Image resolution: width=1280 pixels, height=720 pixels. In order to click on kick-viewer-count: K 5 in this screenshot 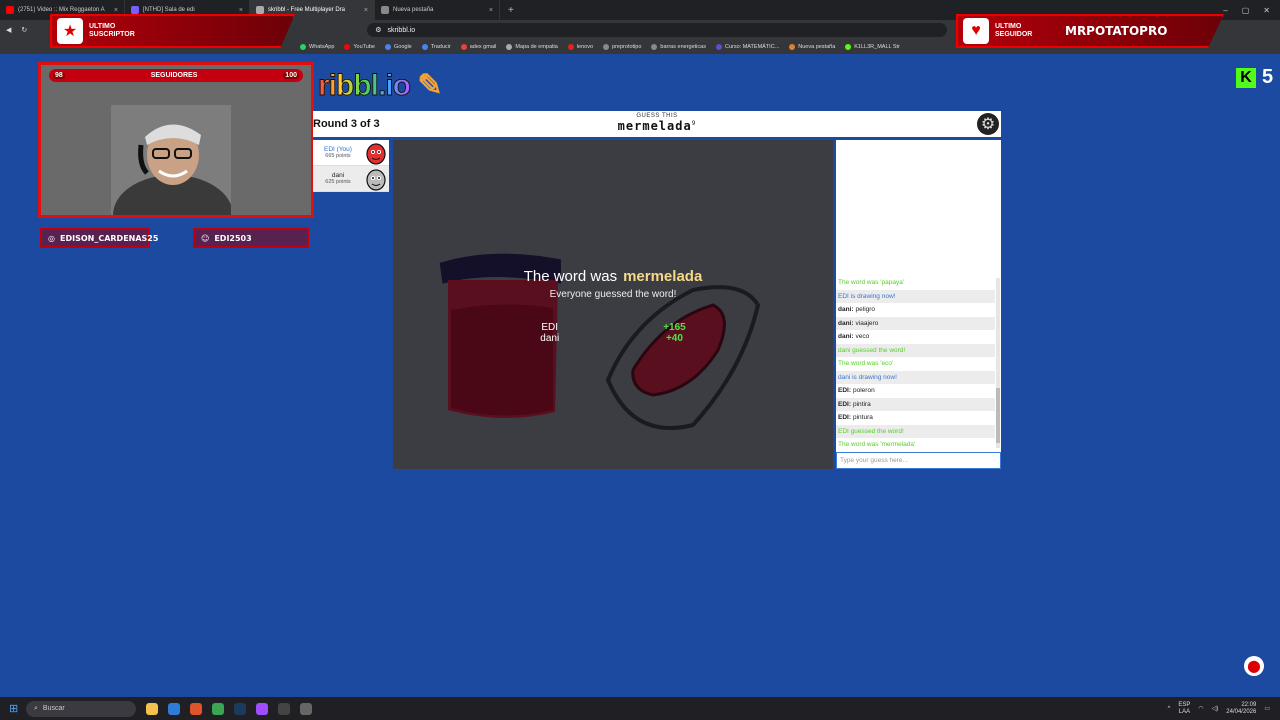, I will do `click(1254, 77)`.